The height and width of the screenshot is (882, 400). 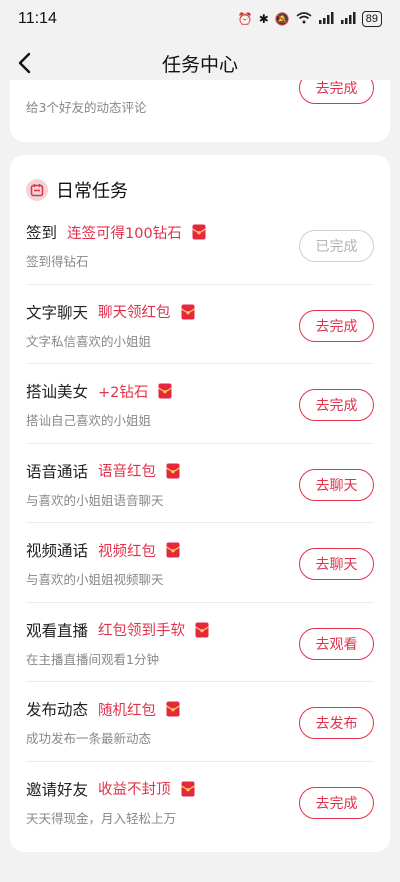 What do you see at coordinates (57, 312) in the screenshot?
I see `task-title: 文字聊天` at bounding box center [57, 312].